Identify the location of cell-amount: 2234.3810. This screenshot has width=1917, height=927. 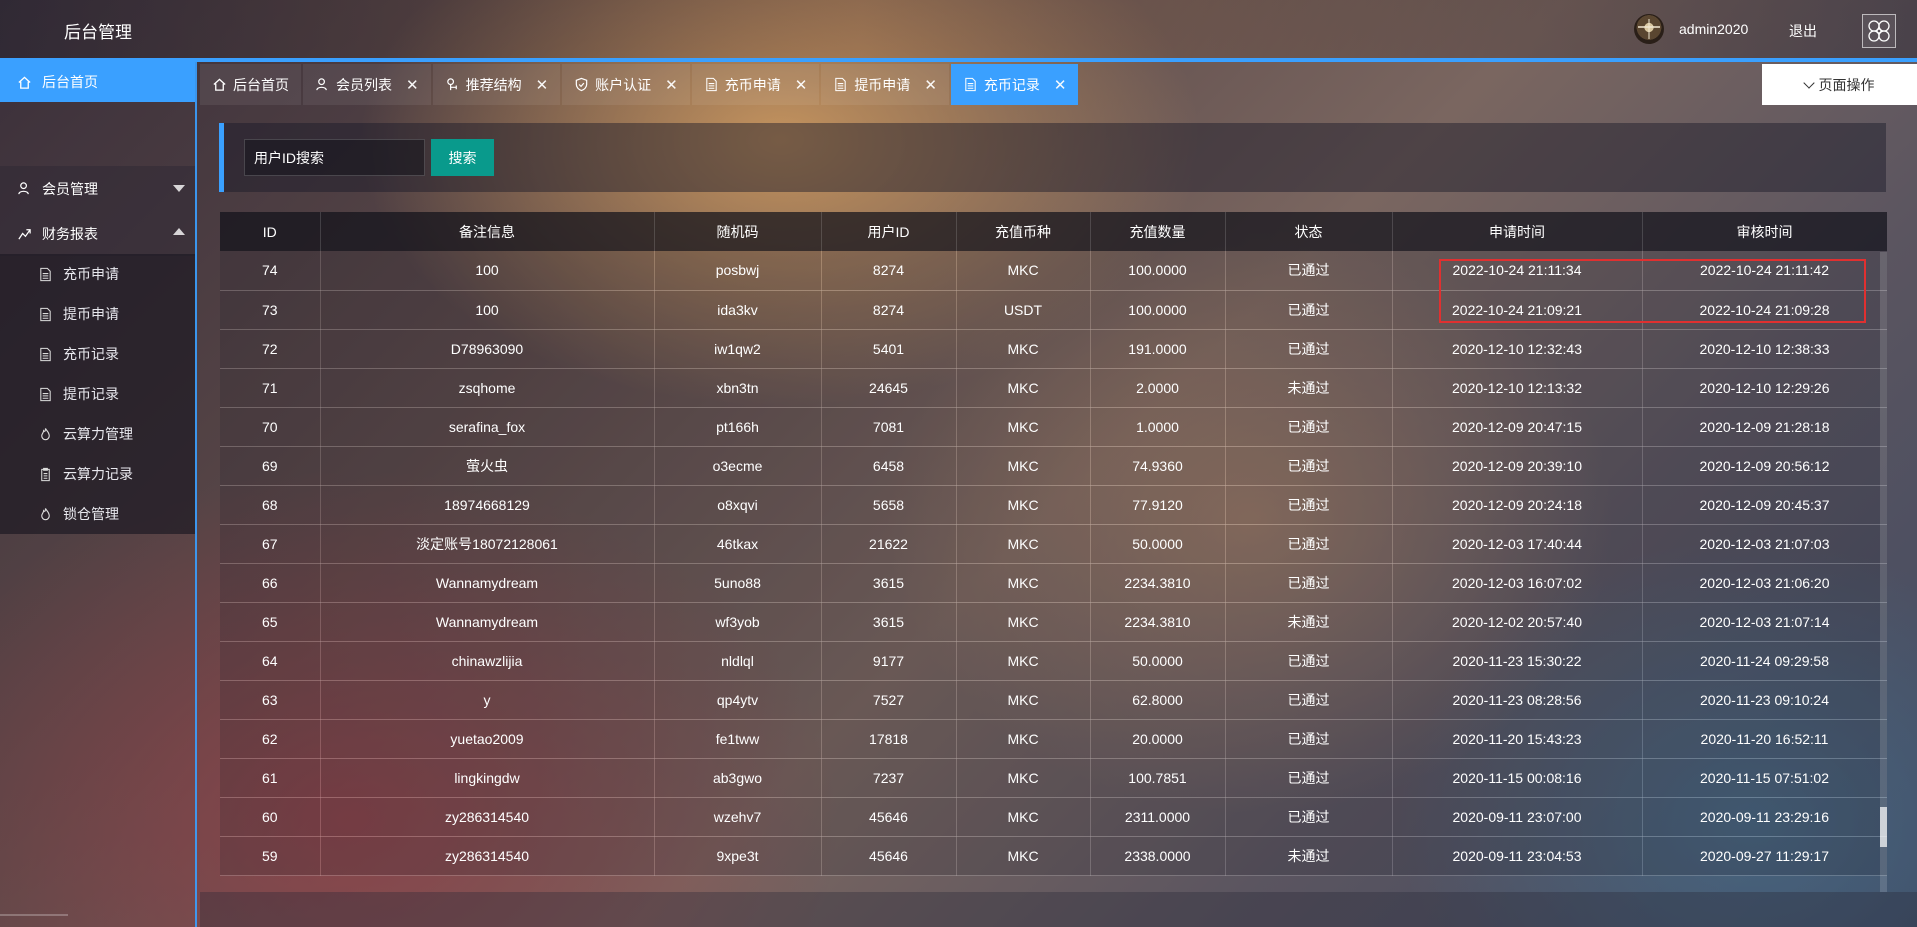
(1158, 622).